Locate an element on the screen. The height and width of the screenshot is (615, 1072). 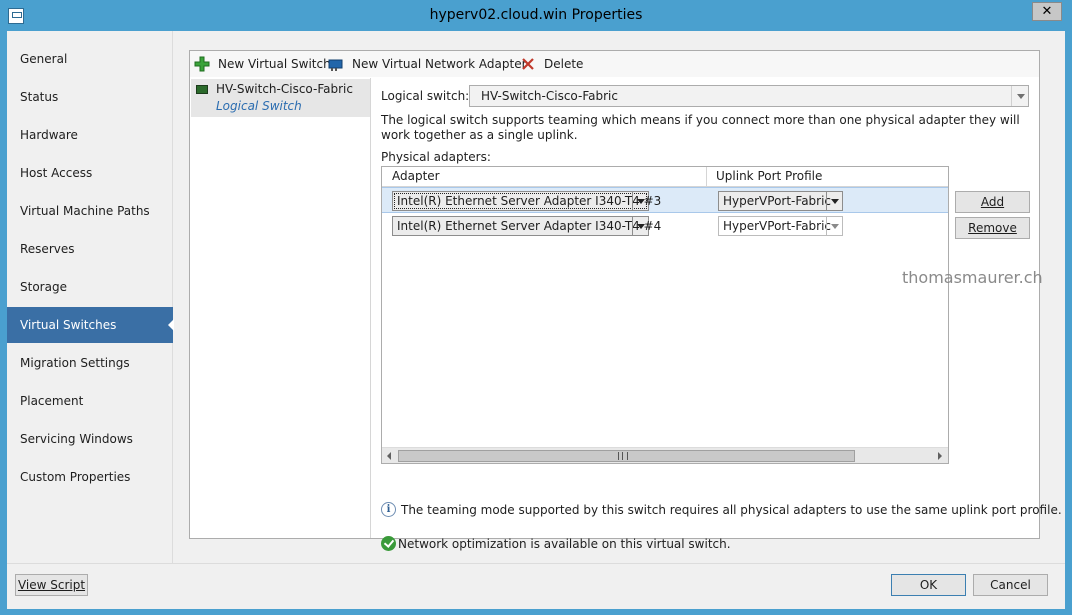
switch-type: Logical Switch is located at coordinates (259, 106).